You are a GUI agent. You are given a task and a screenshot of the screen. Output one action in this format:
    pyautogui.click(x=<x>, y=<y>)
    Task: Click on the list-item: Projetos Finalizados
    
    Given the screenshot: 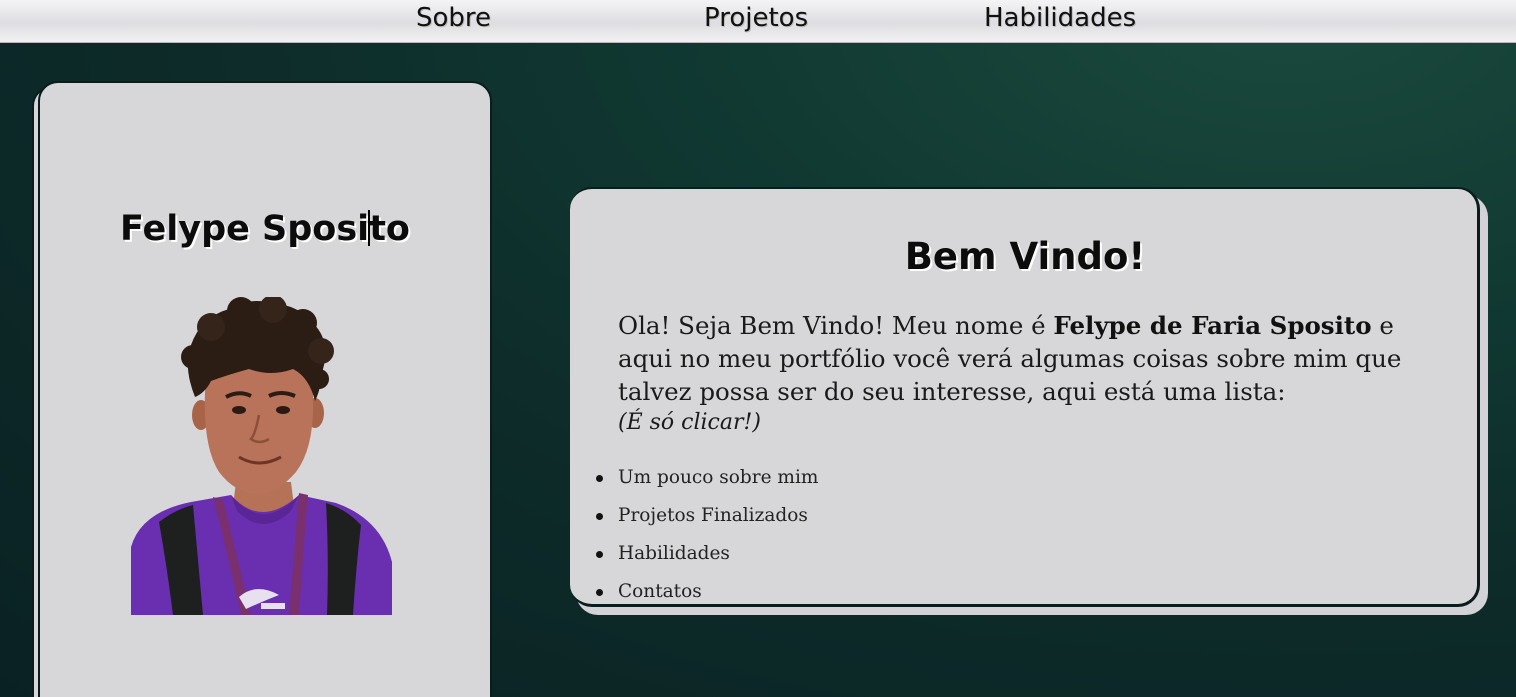 What is the action you would take?
    pyautogui.click(x=706, y=522)
    